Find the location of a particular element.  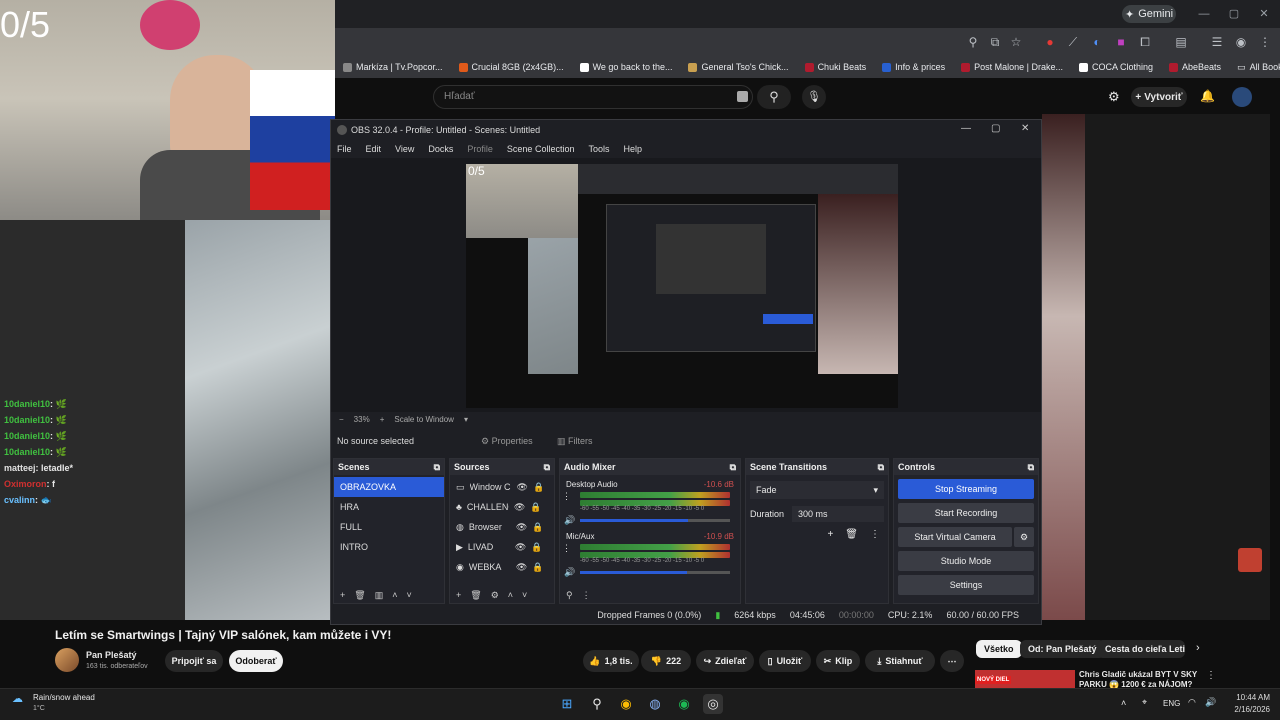

menu-lines-icon: ☰ is located at coordinates (1217, 42).